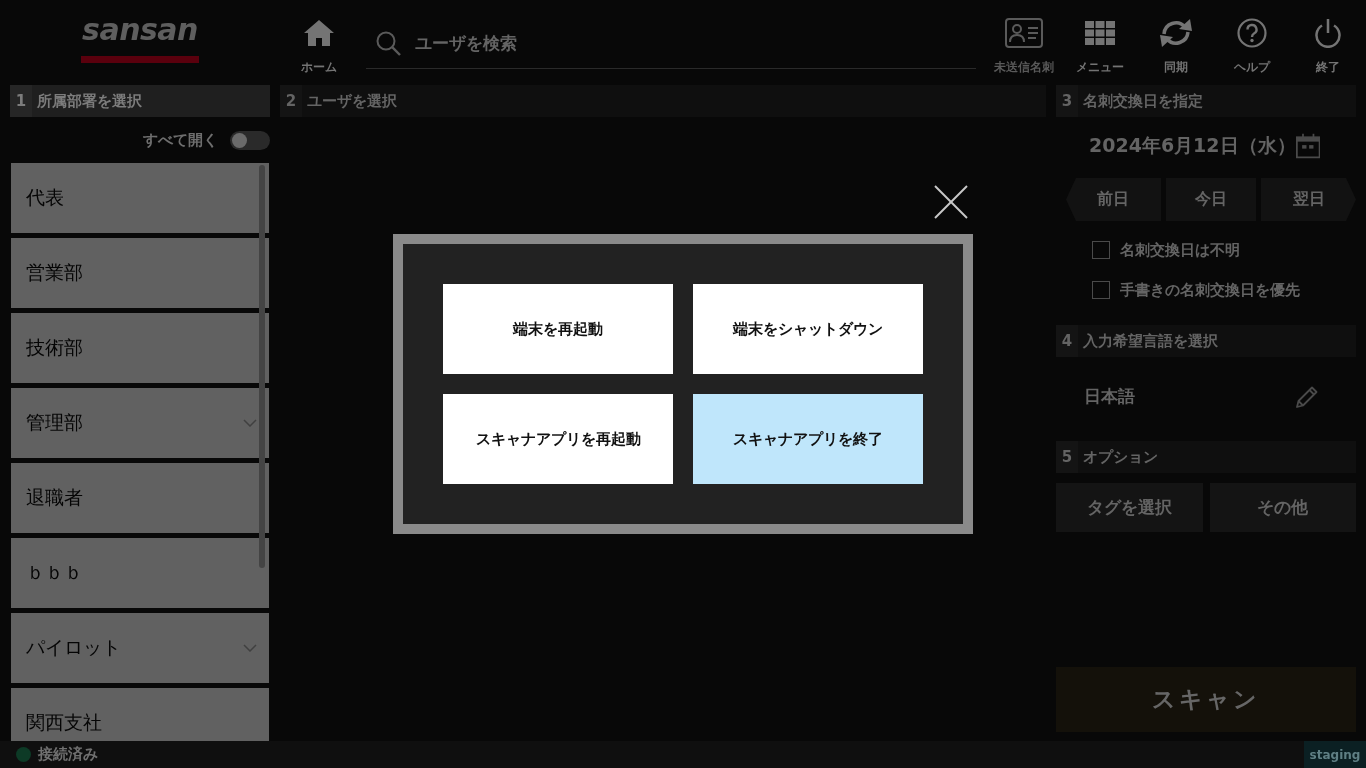 The width and height of the screenshot is (1366, 768). Describe the element at coordinates (808, 439) in the screenshot. I see `quit-app-button: スキャナアプリを終了` at that location.